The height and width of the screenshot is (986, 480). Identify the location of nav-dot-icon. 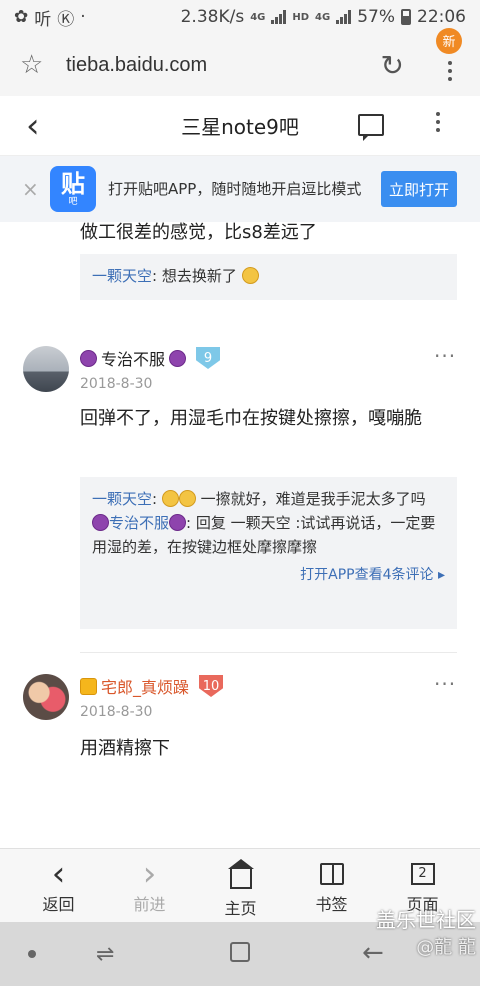
(32, 954).